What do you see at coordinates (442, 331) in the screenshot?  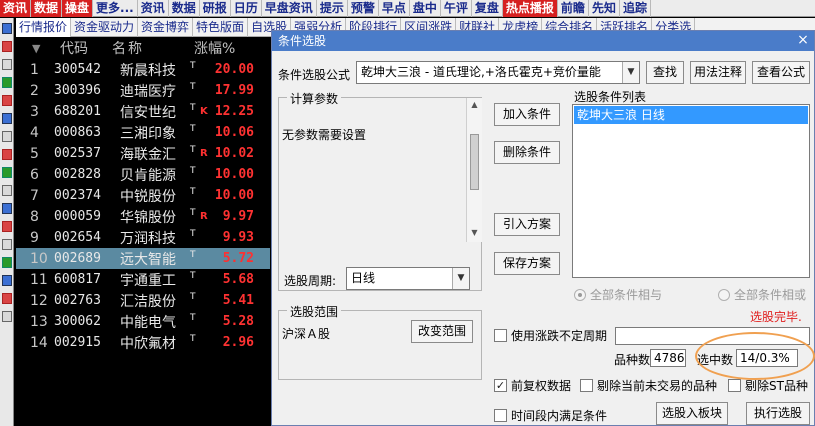 I see `change-range-button: 改变范围` at bounding box center [442, 331].